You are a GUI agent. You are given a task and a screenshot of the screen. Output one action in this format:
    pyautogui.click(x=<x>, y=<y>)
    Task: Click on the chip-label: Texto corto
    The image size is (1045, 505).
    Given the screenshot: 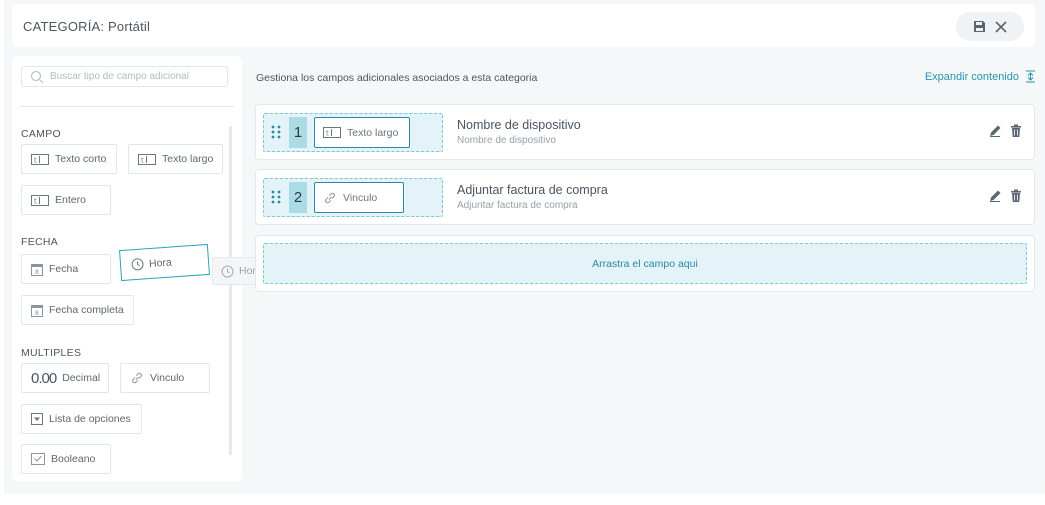 What is the action you would take?
    pyautogui.click(x=81, y=159)
    